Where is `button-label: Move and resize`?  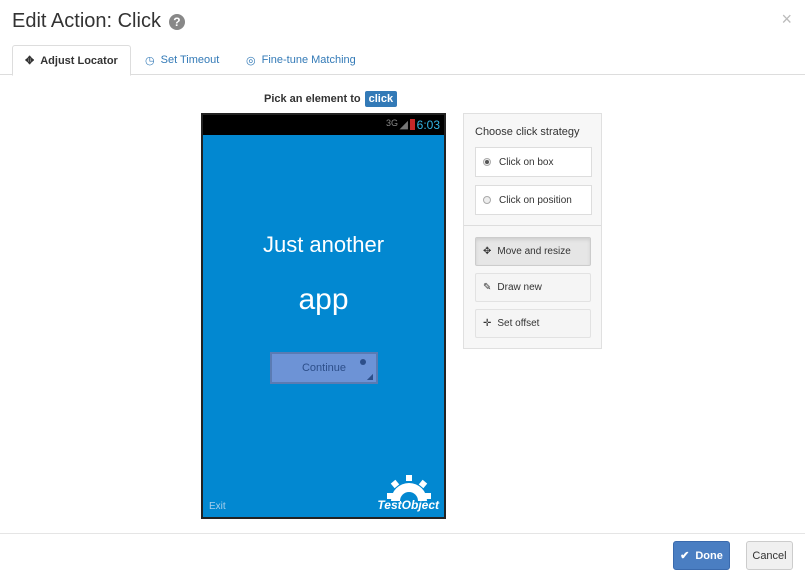
button-label: Move and resize is located at coordinates (534, 251).